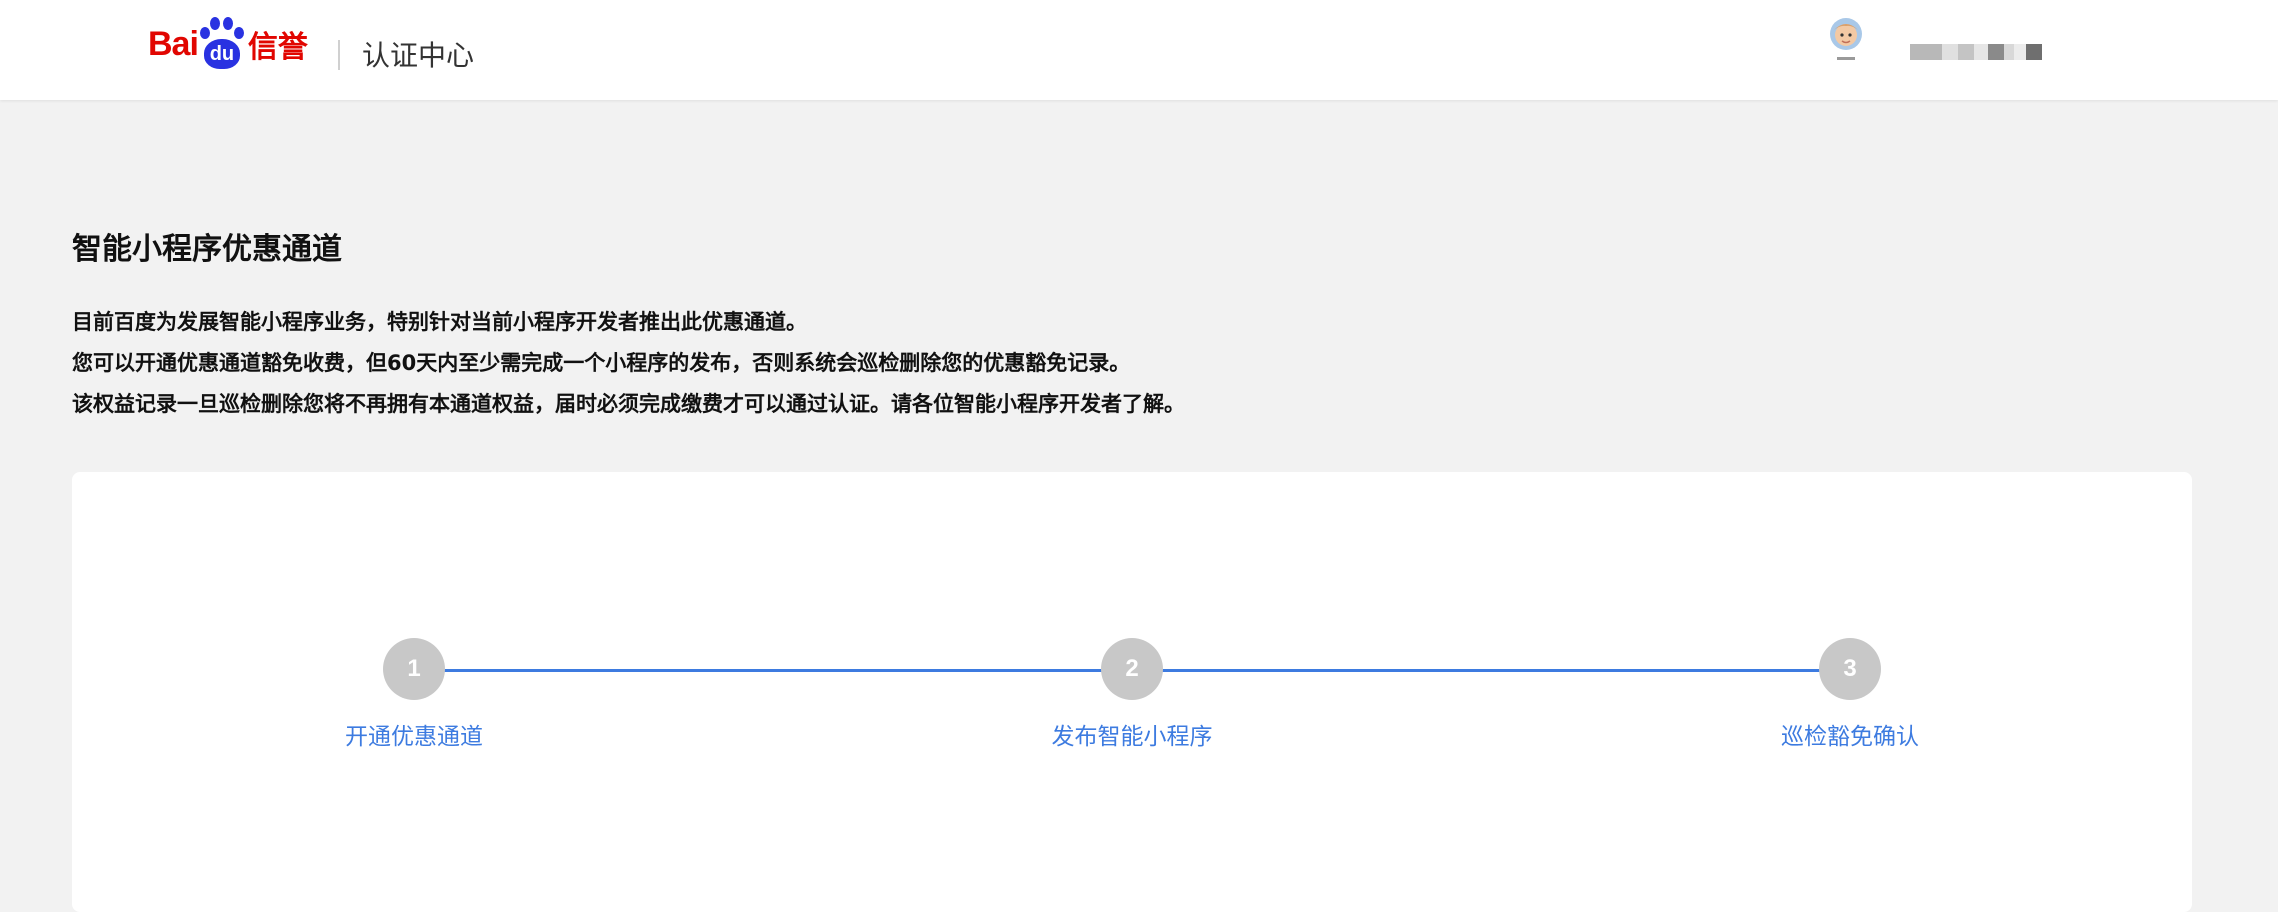  Describe the element at coordinates (339, 55) in the screenshot. I see `logo-divider` at that location.